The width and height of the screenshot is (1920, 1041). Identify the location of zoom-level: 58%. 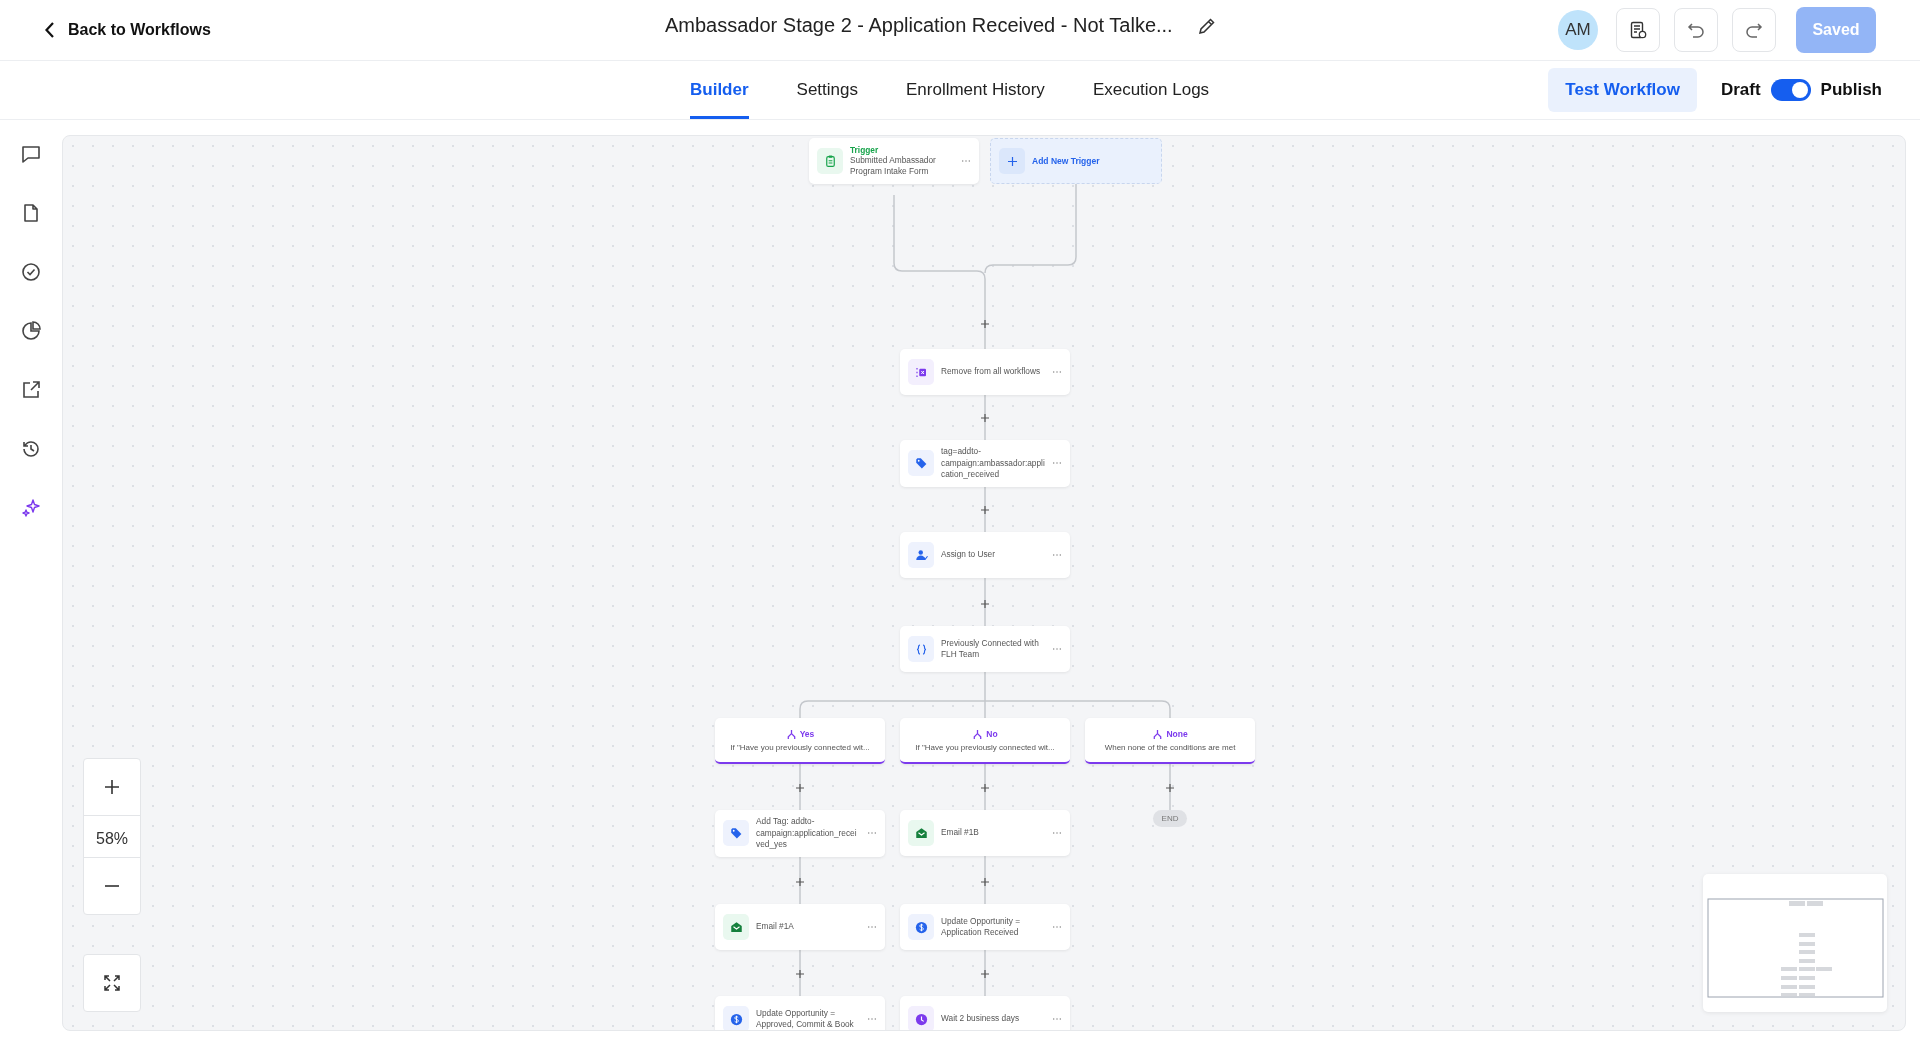
(112, 836).